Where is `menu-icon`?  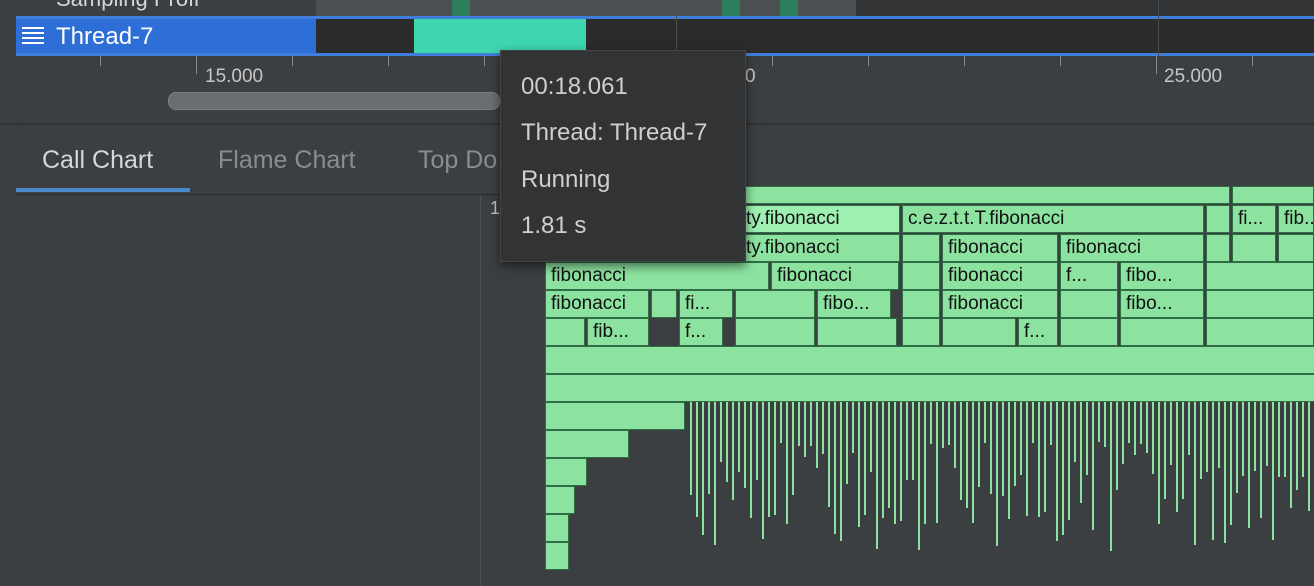 menu-icon is located at coordinates (33, 36).